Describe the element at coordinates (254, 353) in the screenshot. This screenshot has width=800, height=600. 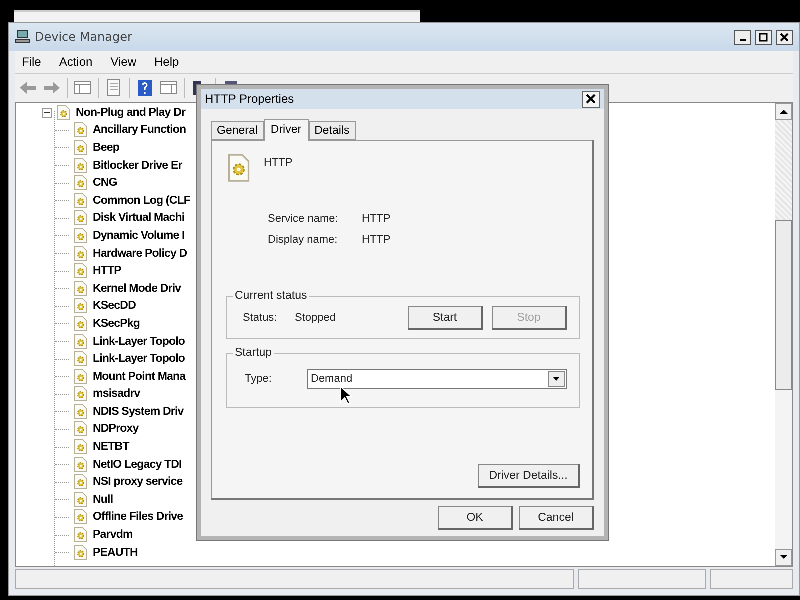
I see `group-label: Startup` at that location.